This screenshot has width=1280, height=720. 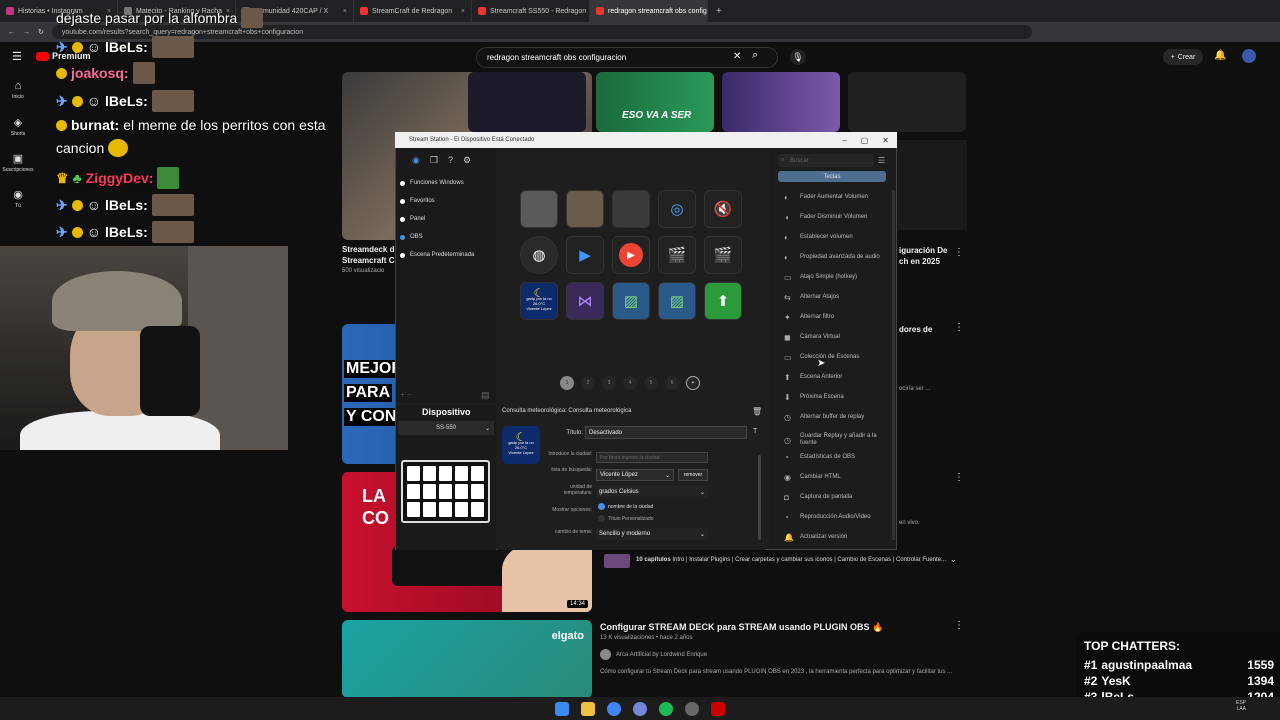 What do you see at coordinates (437, 255) in the screenshot?
I see `nav-item-default-scene: Escena Predeterminada` at bounding box center [437, 255].